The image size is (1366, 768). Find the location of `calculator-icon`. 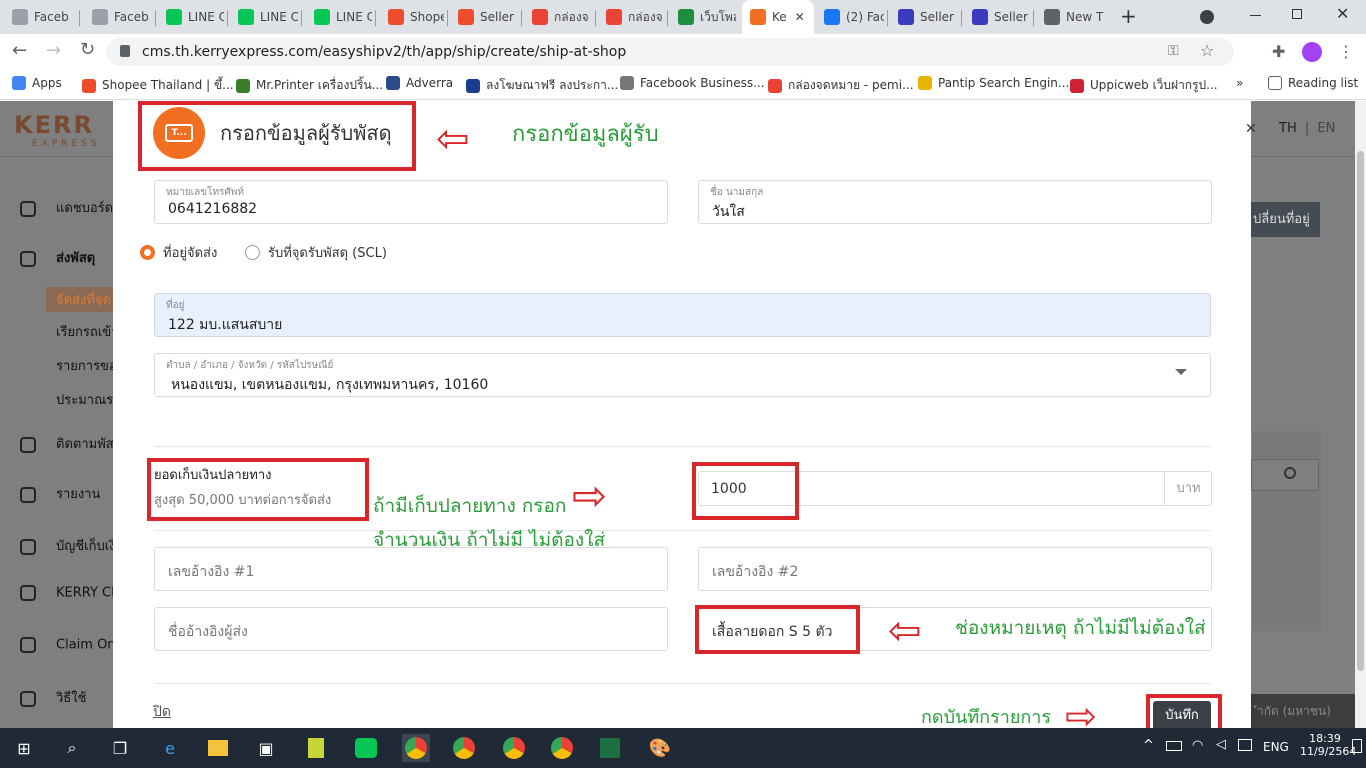

calculator-icon is located at coordinates (316, 748).